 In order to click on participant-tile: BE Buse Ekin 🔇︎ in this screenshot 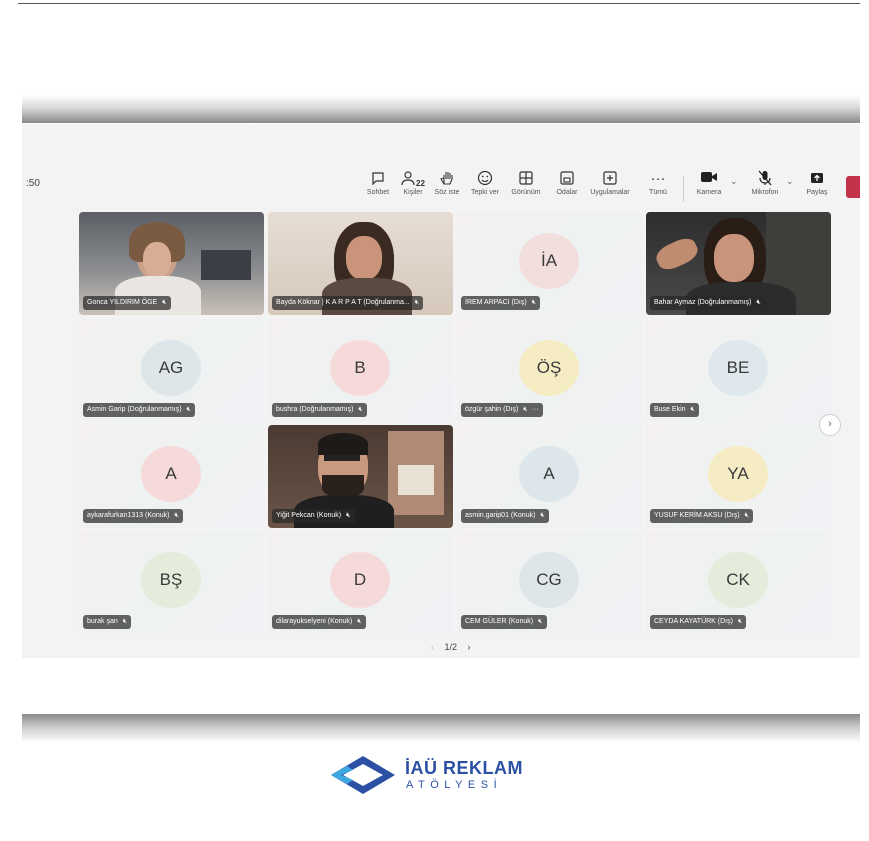, I will do `click(738, 370)`.